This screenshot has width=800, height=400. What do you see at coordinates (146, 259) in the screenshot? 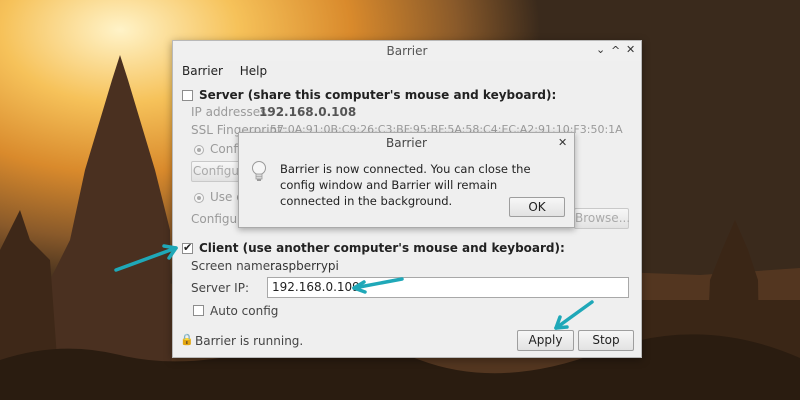
I see `arrow-client-checkbox` at bounding box center [146, 259].